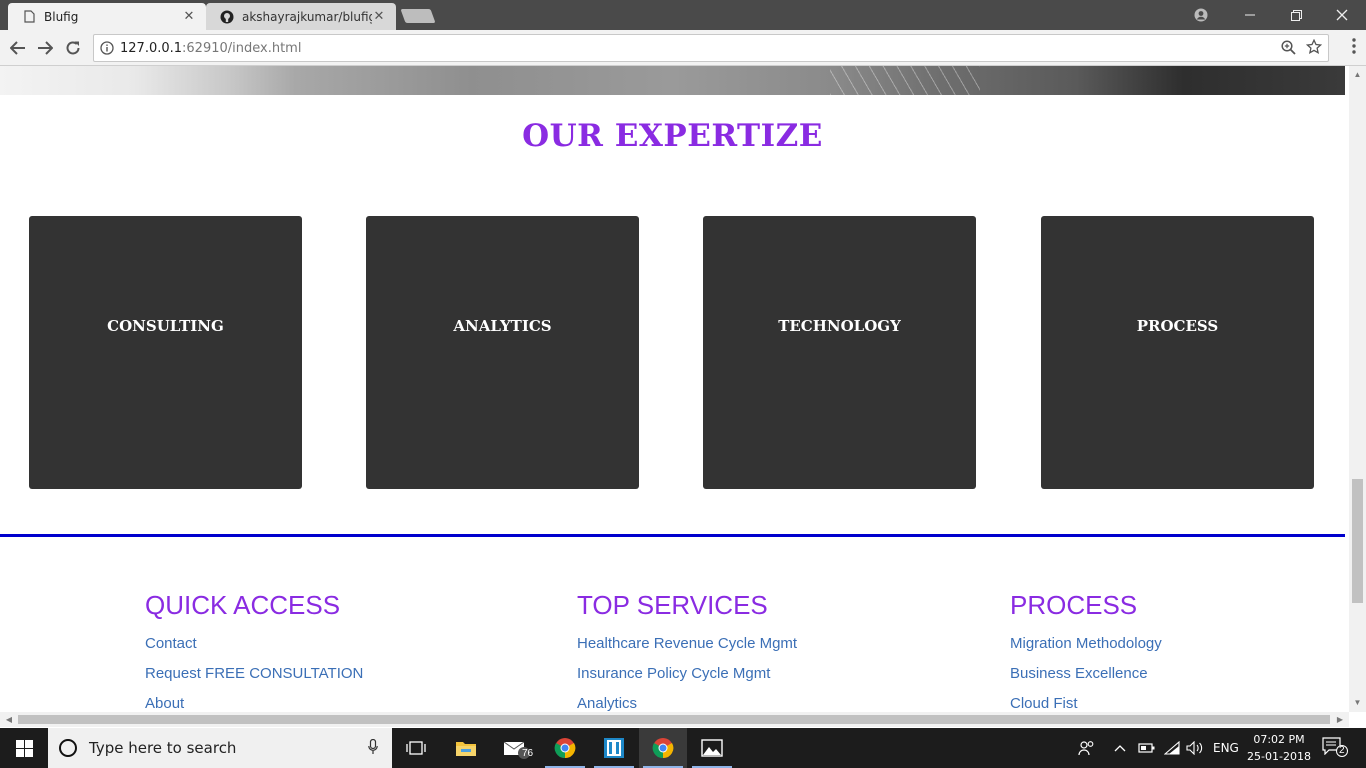 The height and width of the screenshot is (768, 1366). I want to click on microphone-icon, so click(373, 748).